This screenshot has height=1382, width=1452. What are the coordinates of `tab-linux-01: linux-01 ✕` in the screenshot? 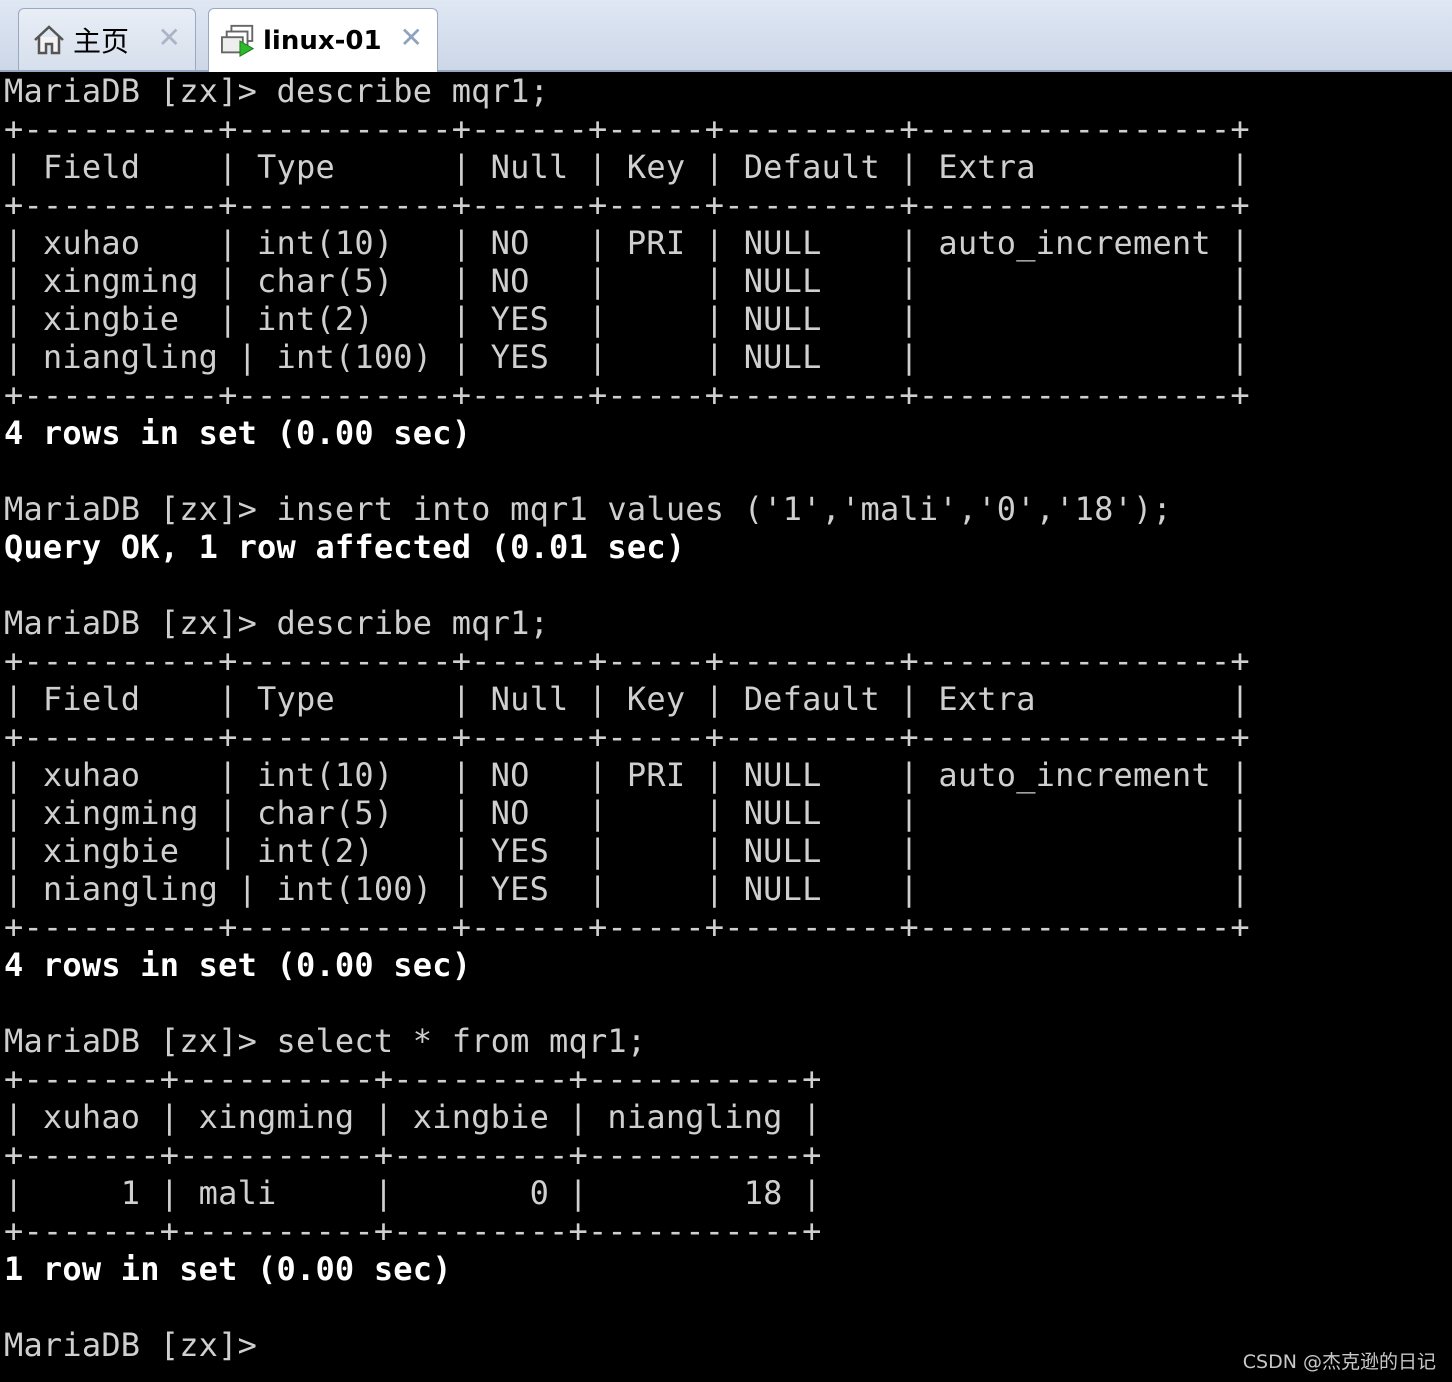 It's located at (323, 40).